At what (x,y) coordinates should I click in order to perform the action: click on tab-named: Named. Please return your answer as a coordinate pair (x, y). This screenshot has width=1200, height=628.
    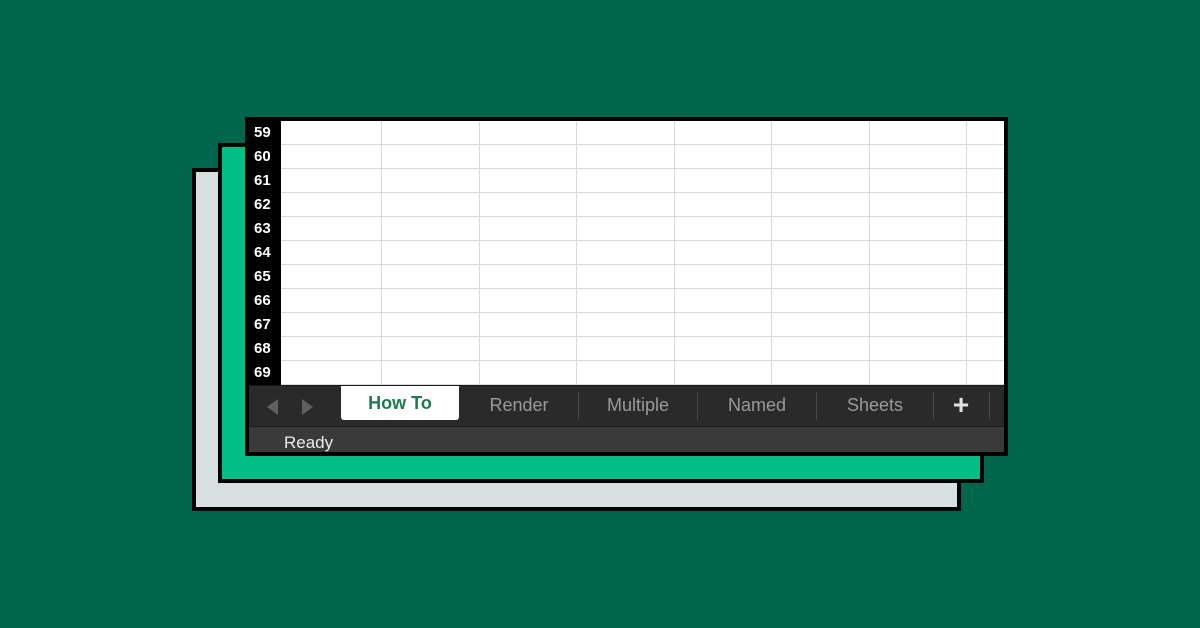
    Looking at the image, I should click on (757, 406).